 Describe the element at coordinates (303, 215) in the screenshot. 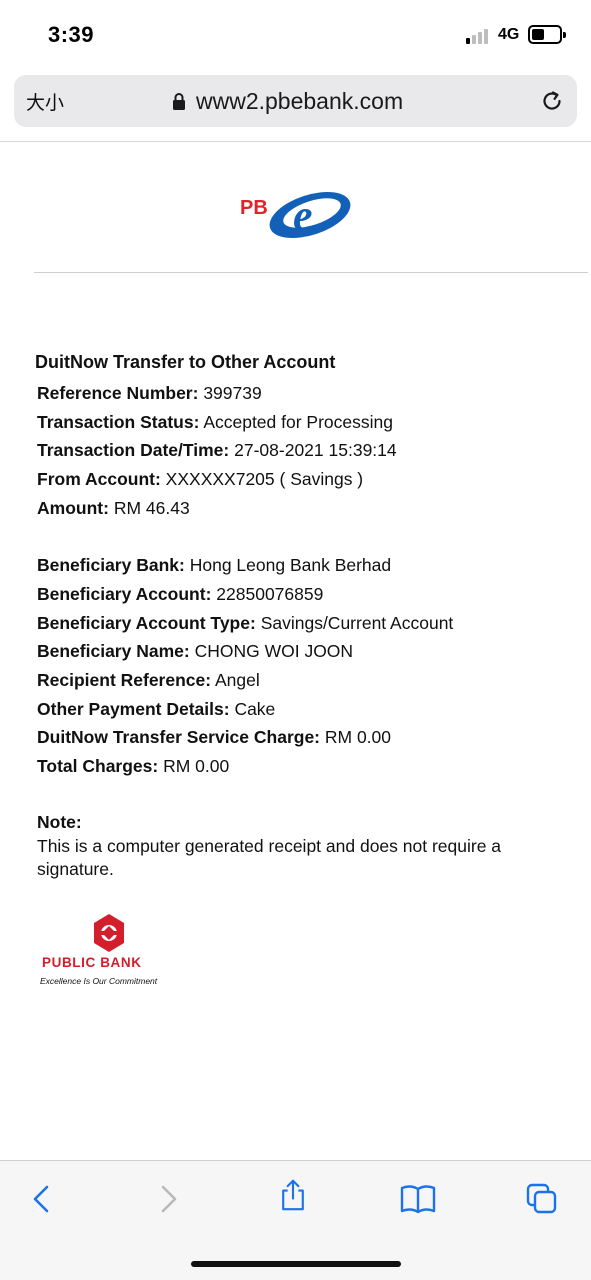

I see `pbe-letter: e` at that location.